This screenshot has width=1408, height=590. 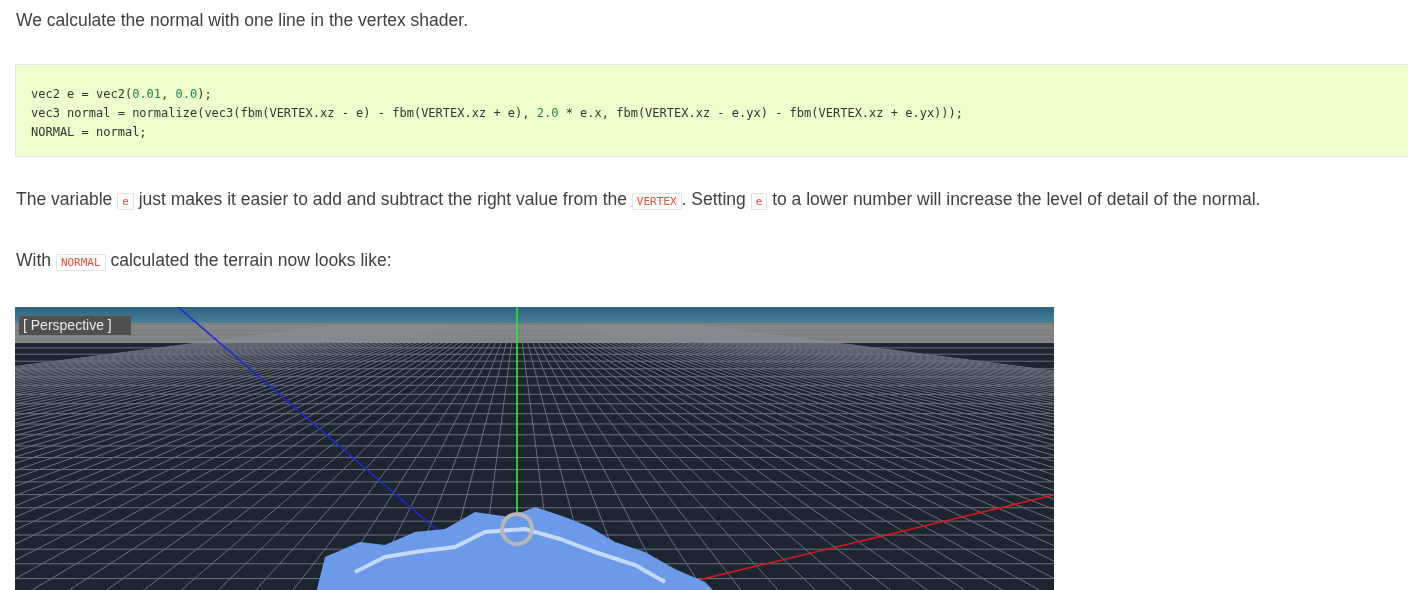 What do you see at coordinates (80, 262) in the screenshot?
I see `inline-code: NORMAL` at bounding box center [80, 262].